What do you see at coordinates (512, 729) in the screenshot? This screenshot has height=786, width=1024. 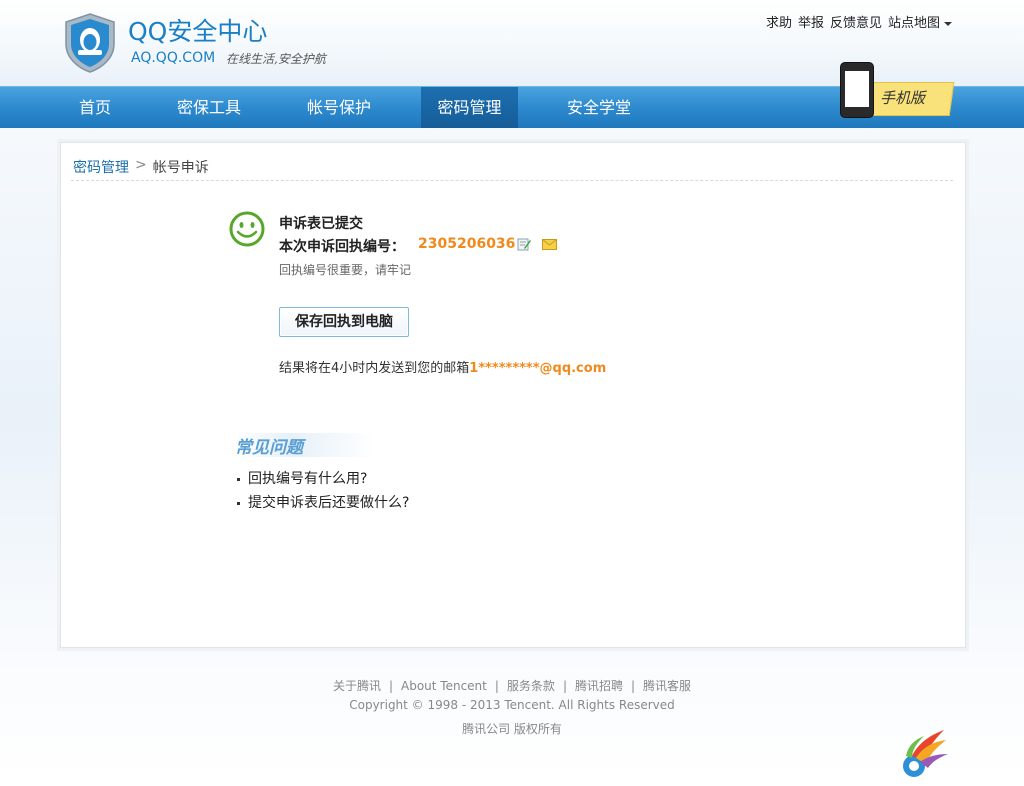 I see `company-rights: 腾讯公司 版权所有` at bounding box center [512, 729].